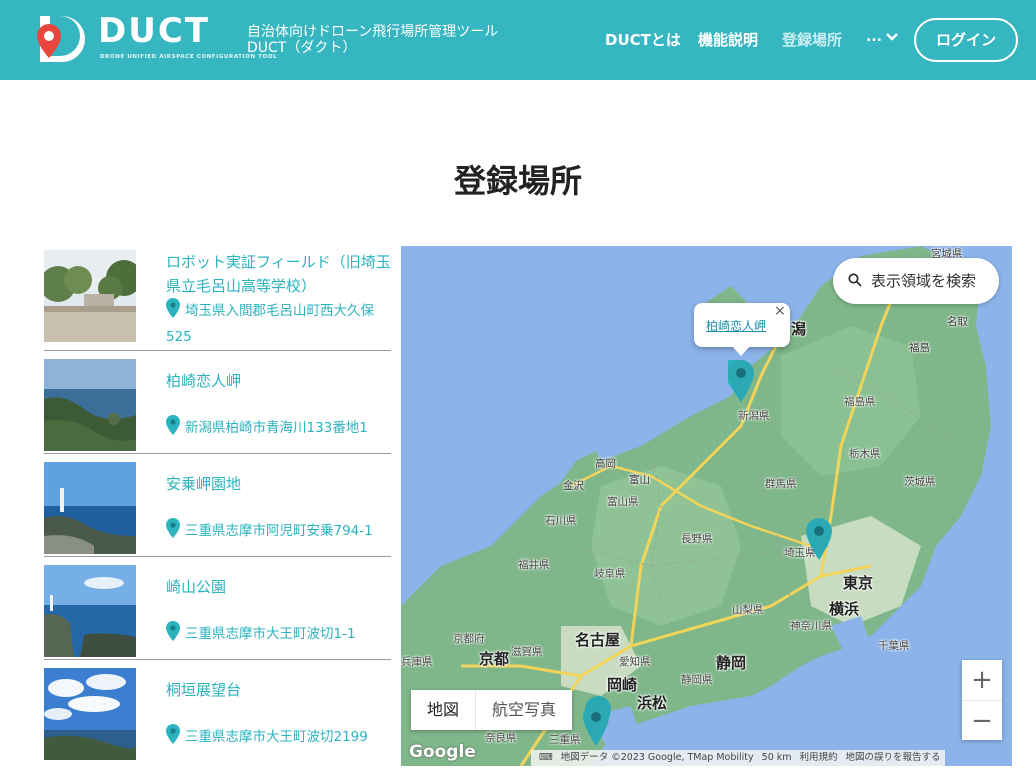 This screenshot has height=776, width=1036. What do you see at coordinates (920, 482) in the screenshot?
I see `map-label-ibaraki-pref: 茨城県` at bounding box center [920, 482].